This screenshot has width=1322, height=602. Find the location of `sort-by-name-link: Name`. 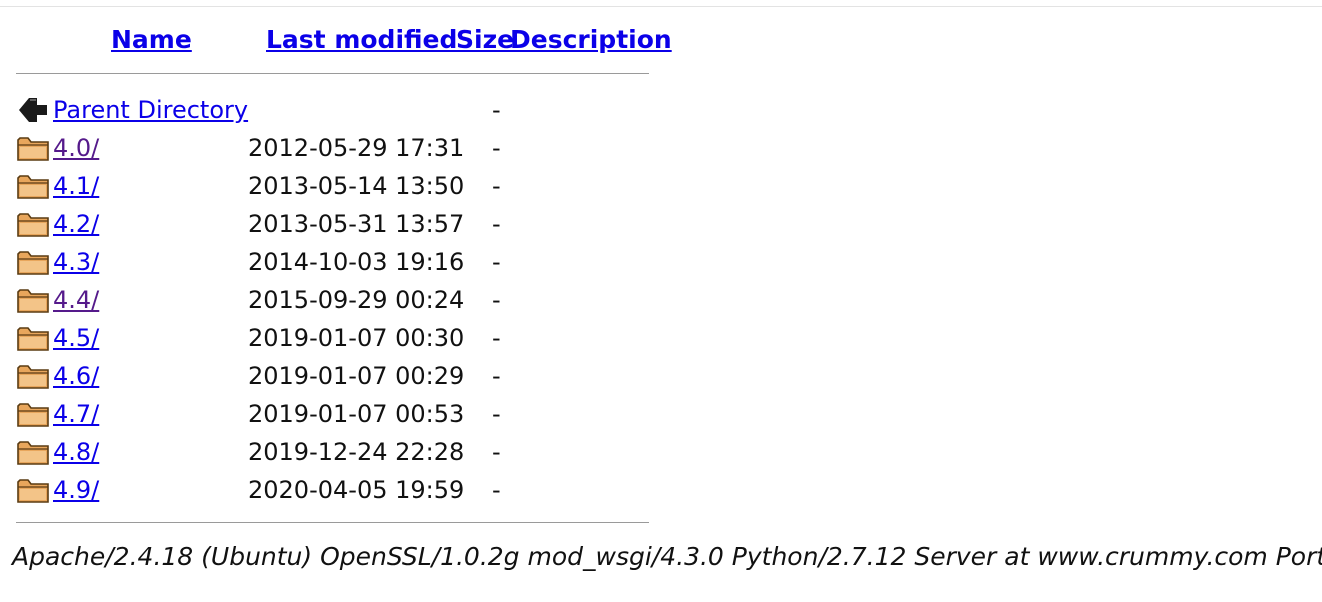

sort-by-name-link: Name is located at coordinates (151, 40).